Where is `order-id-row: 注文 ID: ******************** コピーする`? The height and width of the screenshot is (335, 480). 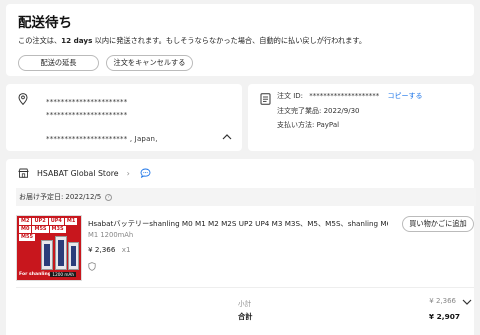 order-id-row: 注文 ID: ******************** コピーする is located at coordinates (350, 96).